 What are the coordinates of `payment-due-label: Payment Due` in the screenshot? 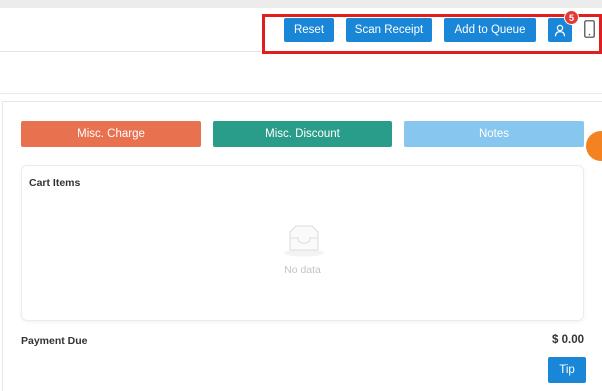 It's located at (54, 341).